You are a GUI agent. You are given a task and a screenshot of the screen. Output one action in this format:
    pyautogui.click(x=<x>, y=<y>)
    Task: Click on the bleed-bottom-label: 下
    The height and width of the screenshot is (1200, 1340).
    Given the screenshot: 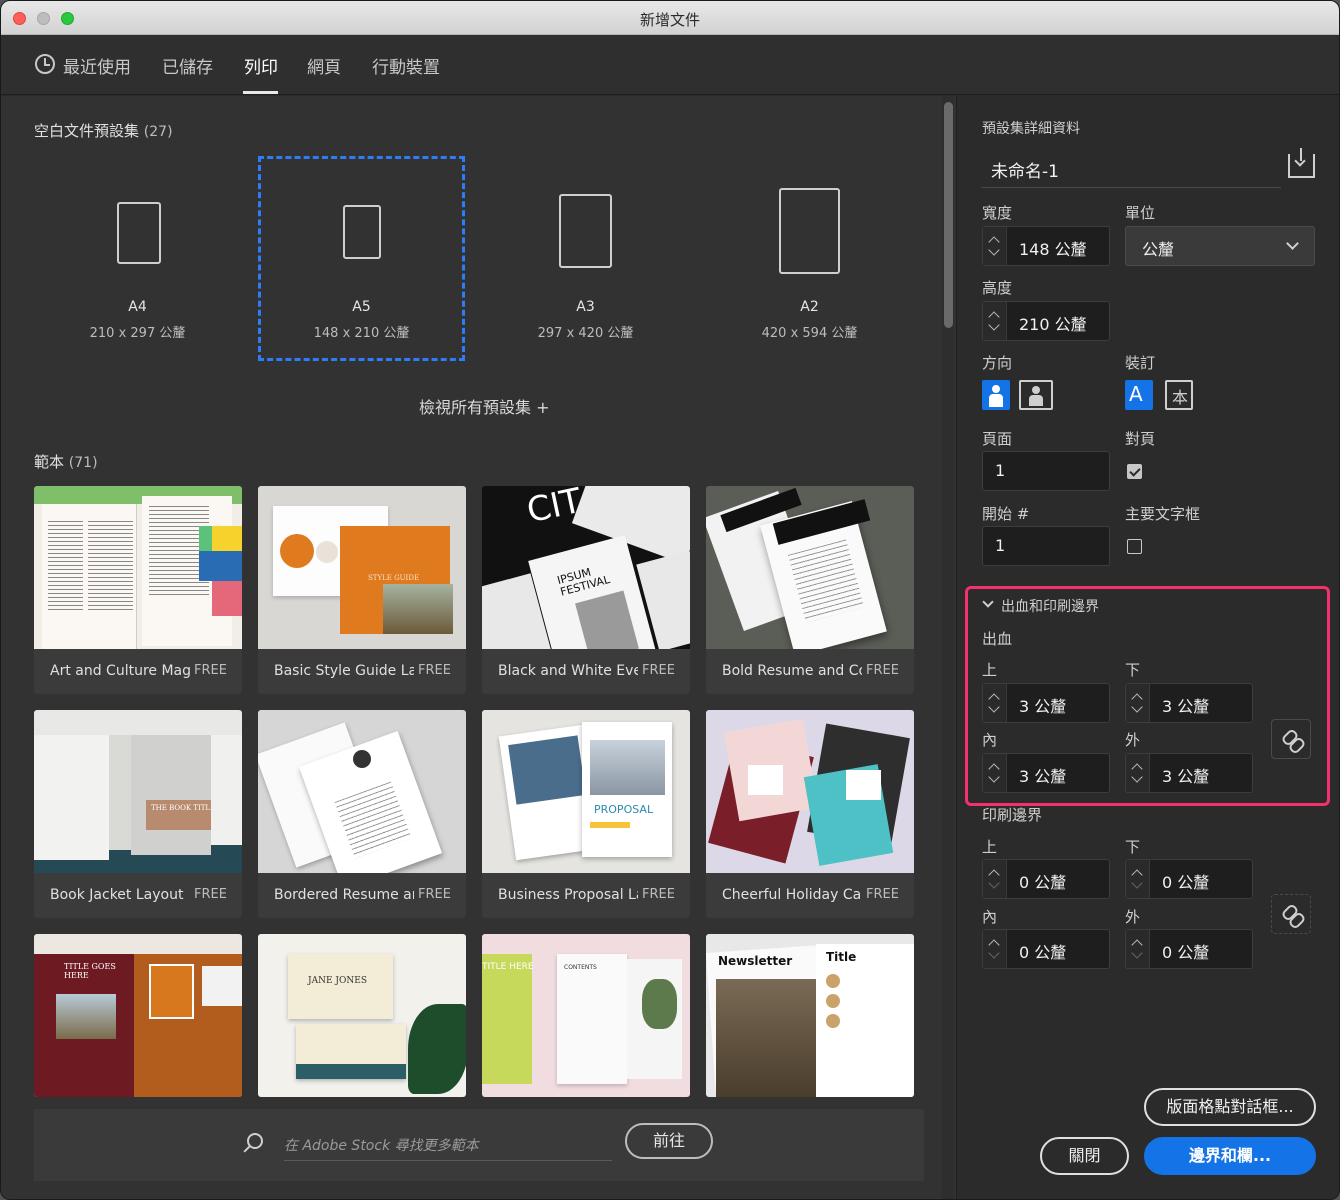 What is the action you would take?
    pyautogui.click(x=1133, y=670)
    